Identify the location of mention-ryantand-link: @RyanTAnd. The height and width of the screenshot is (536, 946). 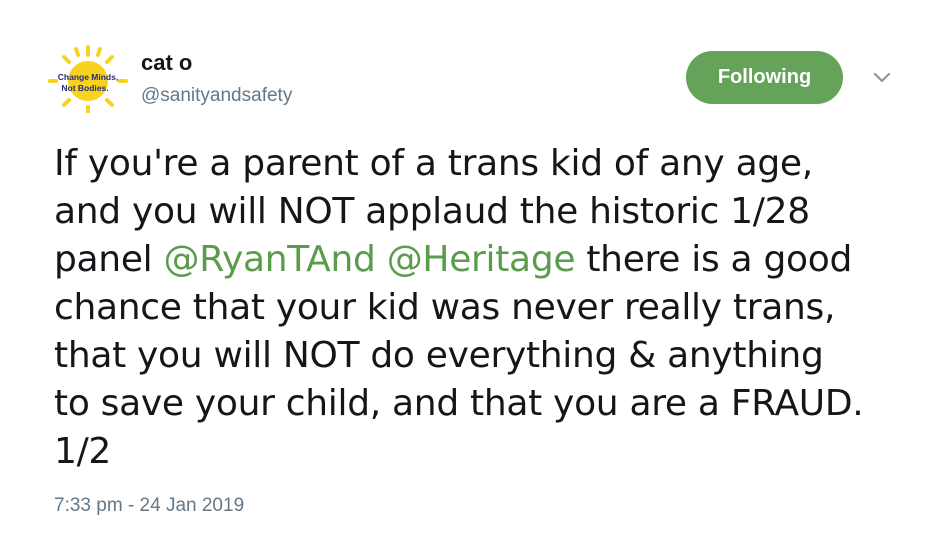
(270, 259).